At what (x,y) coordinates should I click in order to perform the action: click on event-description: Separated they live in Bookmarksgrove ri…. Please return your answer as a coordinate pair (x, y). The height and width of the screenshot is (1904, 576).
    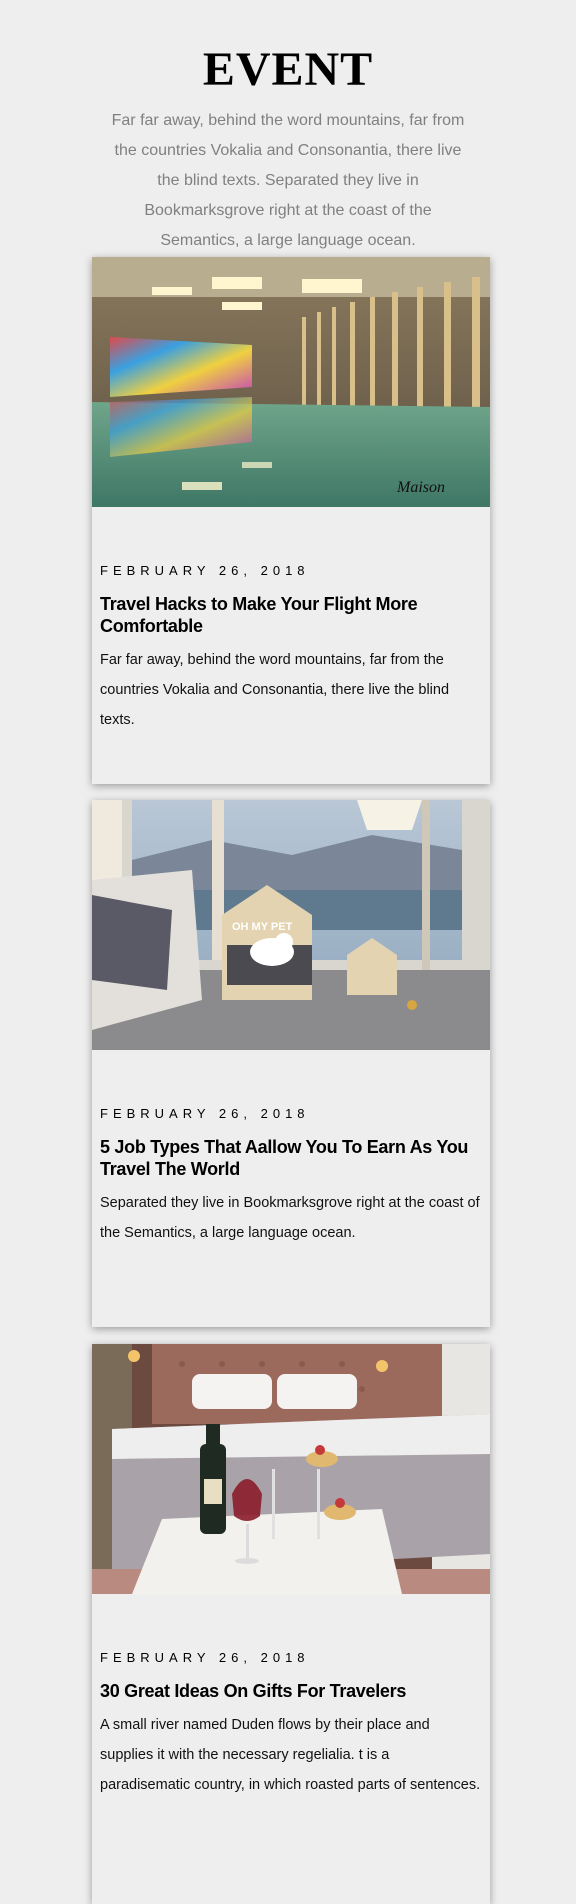
    Looking at the image, I should click on (290, 1218).